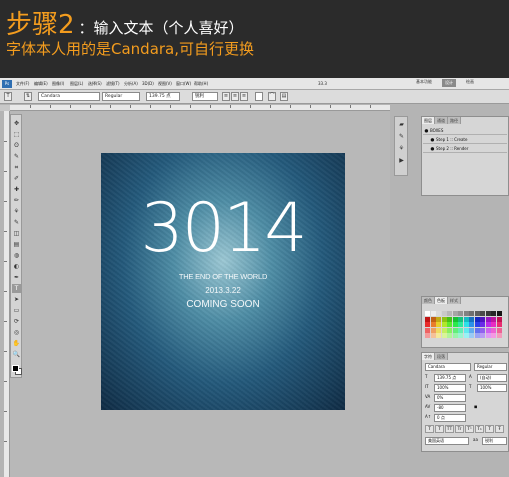 The height and width of the screenshot is (477, 509). I want to click on char-language: 美国英语, so click(447, 441).